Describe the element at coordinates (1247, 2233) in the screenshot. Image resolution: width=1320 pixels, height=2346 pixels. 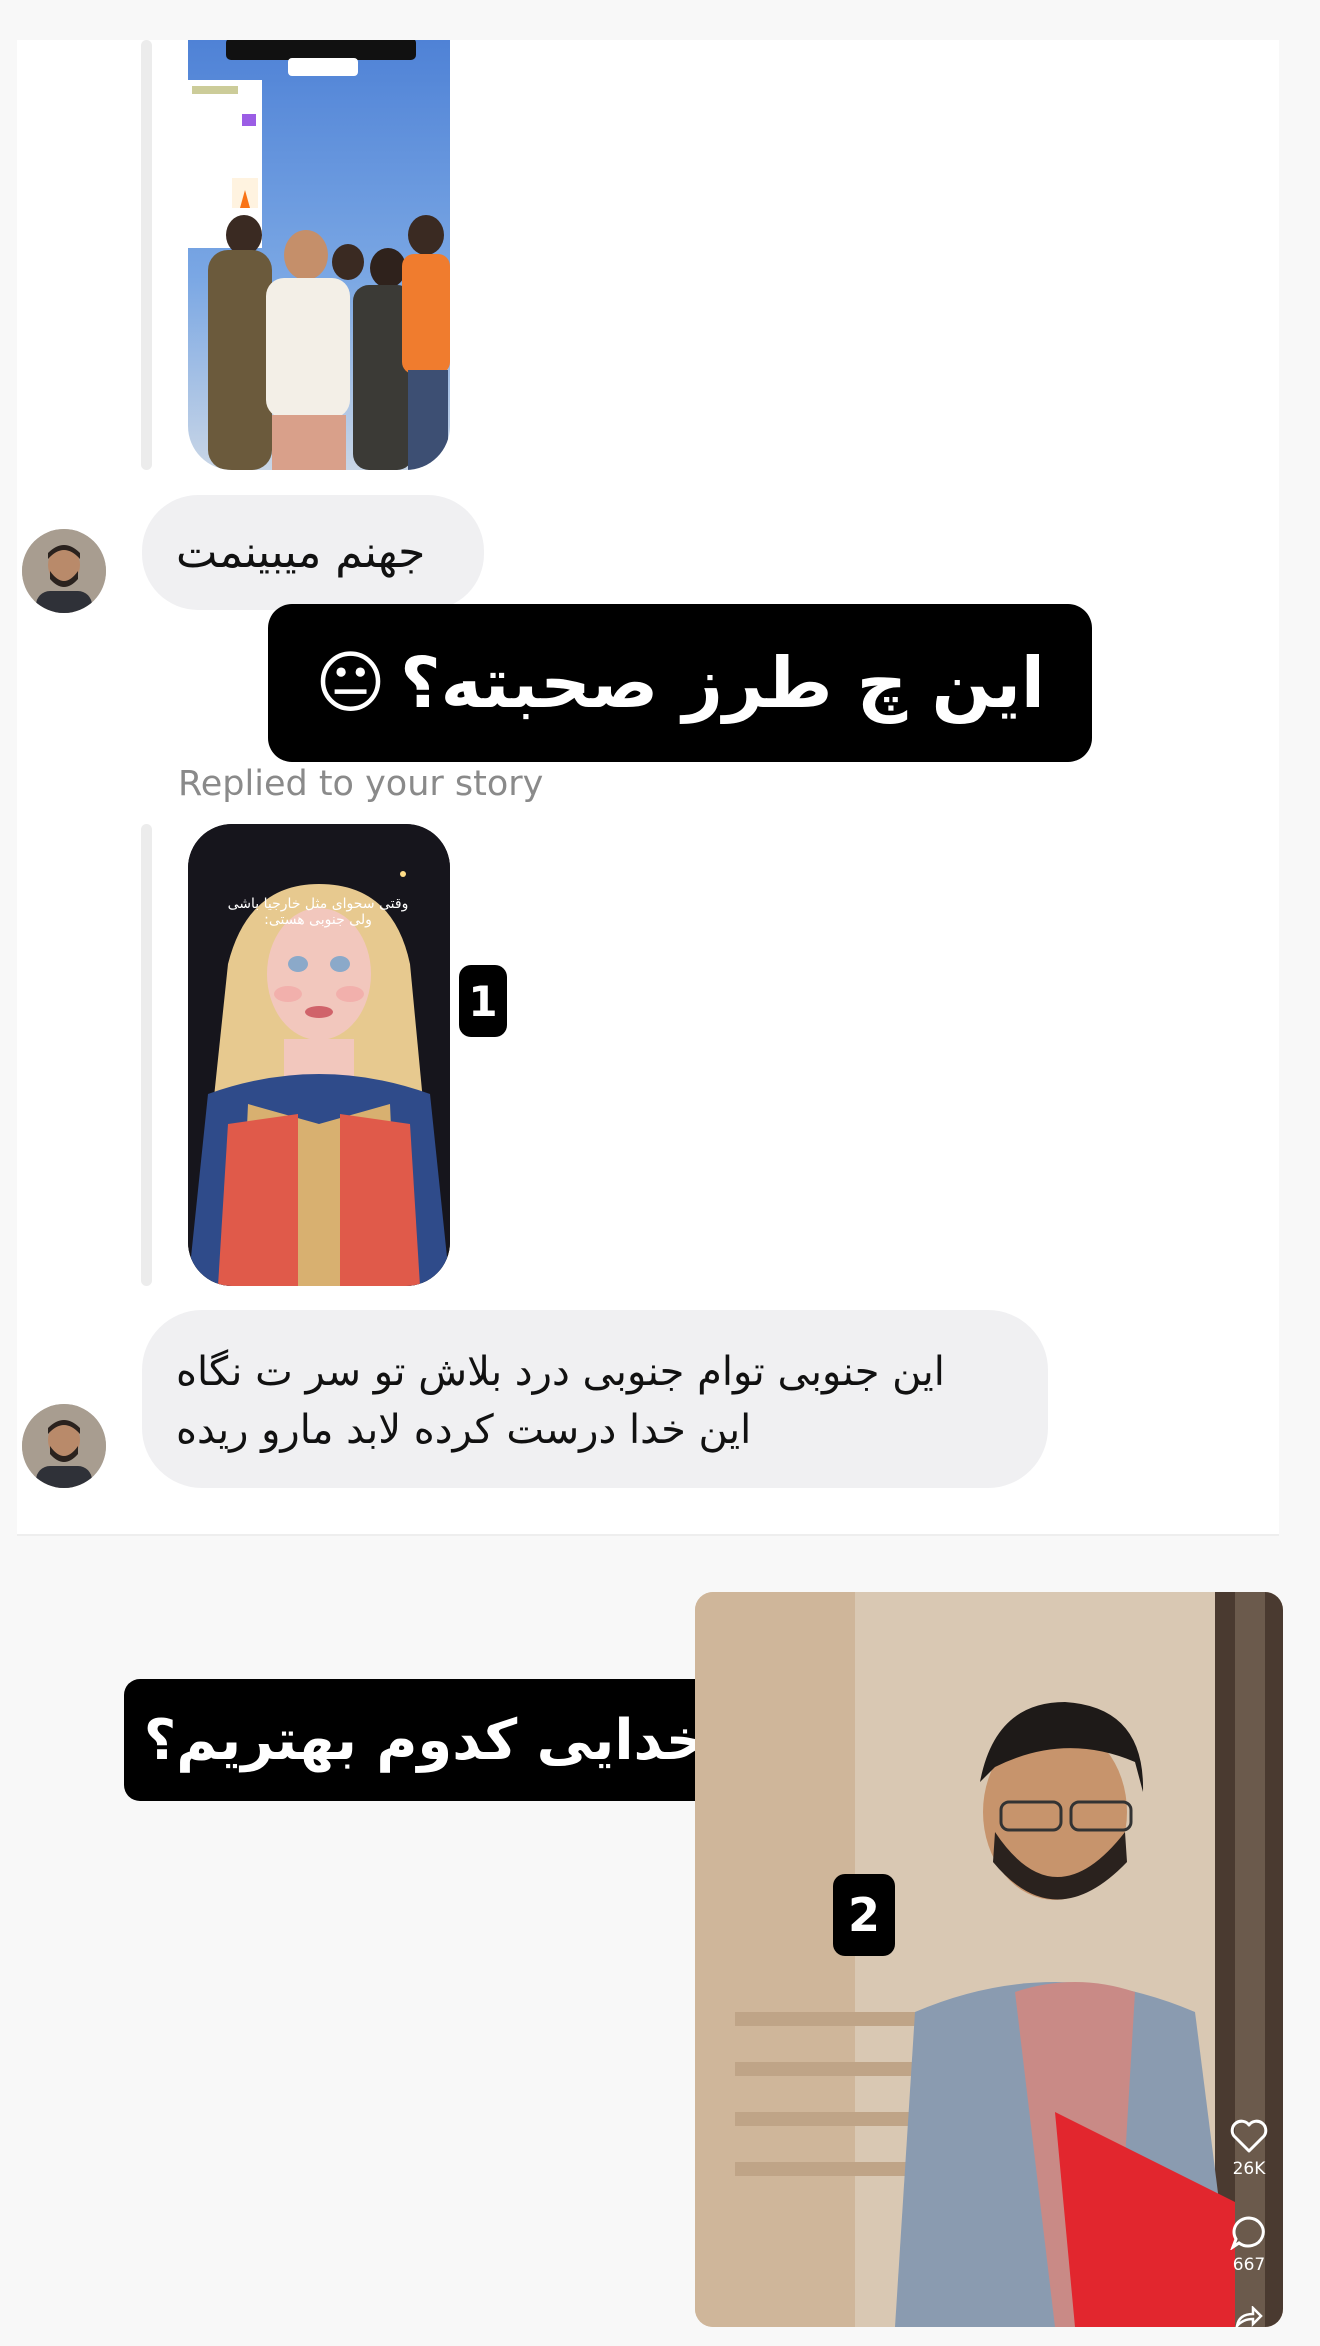
I see `comment-icon` at that location.